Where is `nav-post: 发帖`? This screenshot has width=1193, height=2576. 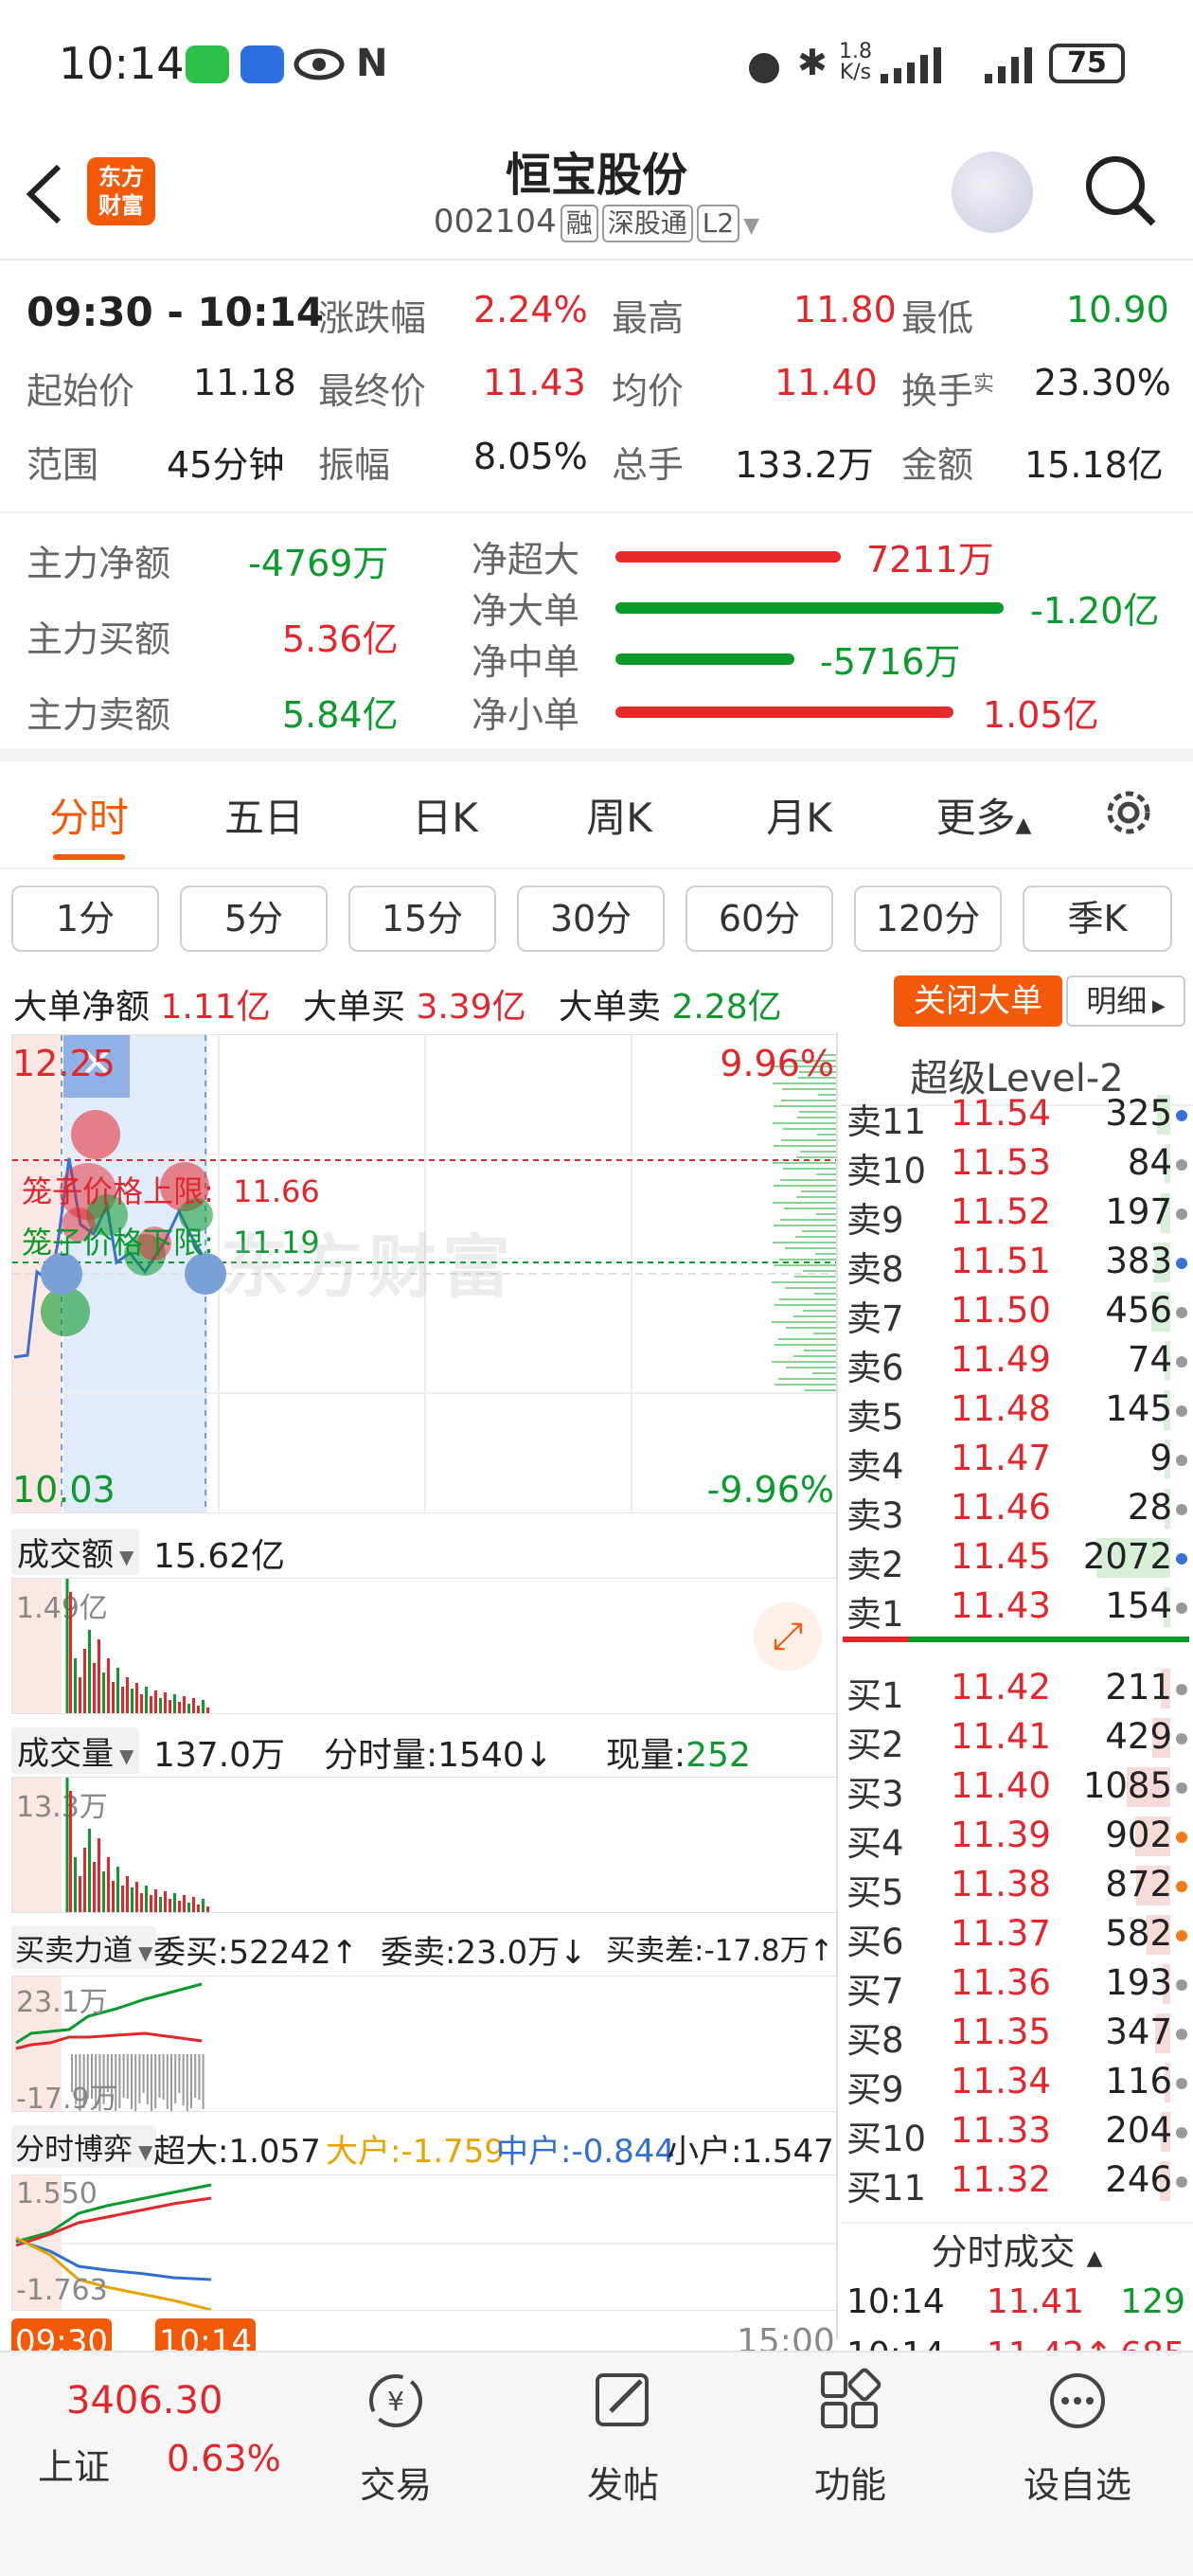
nav-post: 发帖 is located at coordinates (623, 2438).